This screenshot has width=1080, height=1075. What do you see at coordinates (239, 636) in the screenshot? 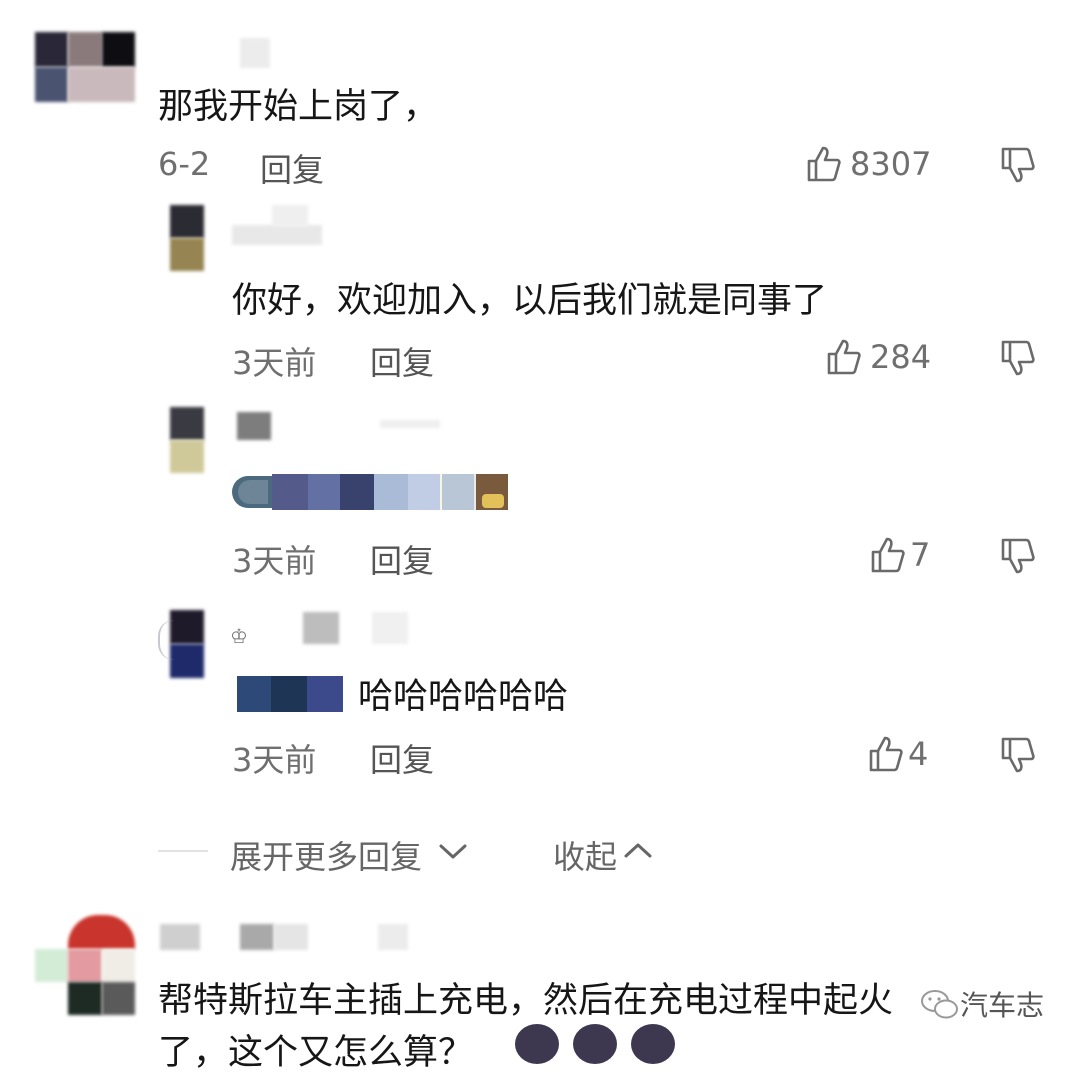
I see `crown-icon: ♔` at bounding box center [239, 636].